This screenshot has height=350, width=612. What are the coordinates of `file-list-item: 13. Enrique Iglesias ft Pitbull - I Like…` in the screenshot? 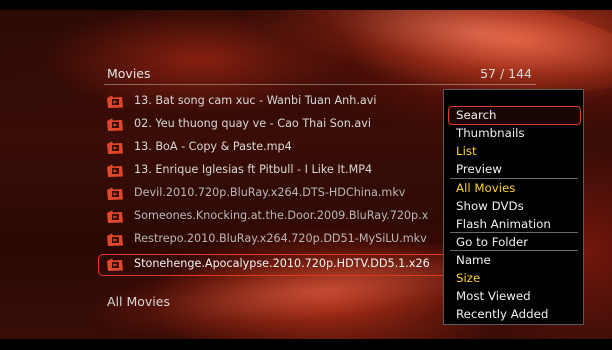 It's located at (276, 171).